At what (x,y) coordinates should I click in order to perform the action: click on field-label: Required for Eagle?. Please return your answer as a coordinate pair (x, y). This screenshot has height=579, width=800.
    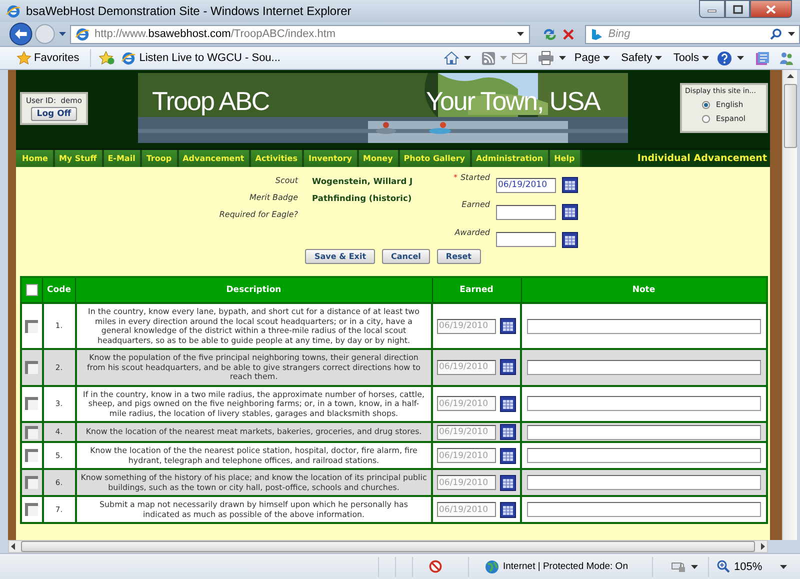
    Looking at the image, I should click on (258, 215).